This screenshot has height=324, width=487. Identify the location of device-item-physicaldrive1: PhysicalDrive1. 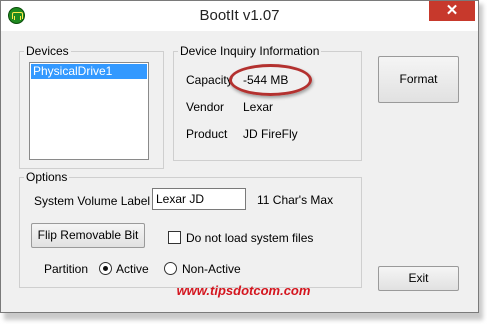
(89, 71).